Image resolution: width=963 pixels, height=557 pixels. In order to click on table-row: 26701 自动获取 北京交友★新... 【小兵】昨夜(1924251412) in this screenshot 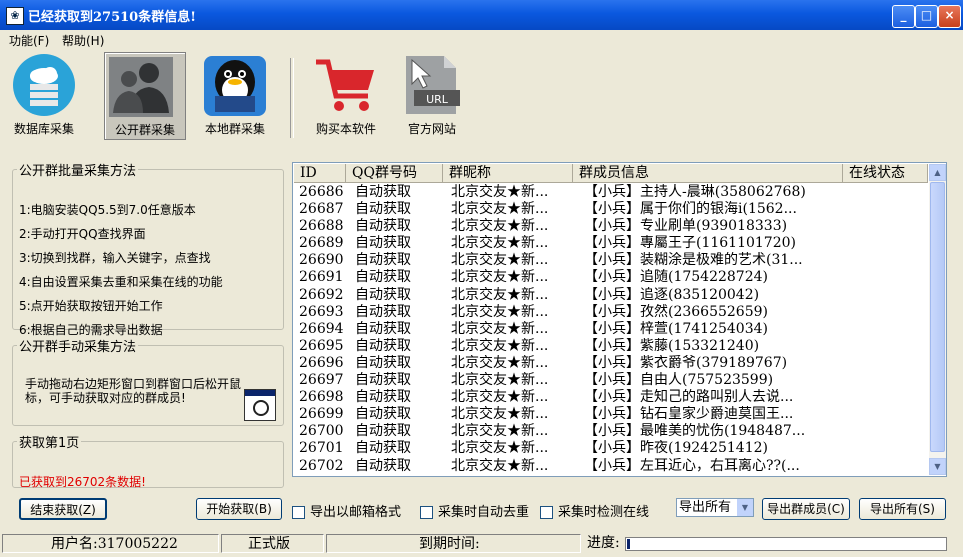, I will do `click(611, 448)`.